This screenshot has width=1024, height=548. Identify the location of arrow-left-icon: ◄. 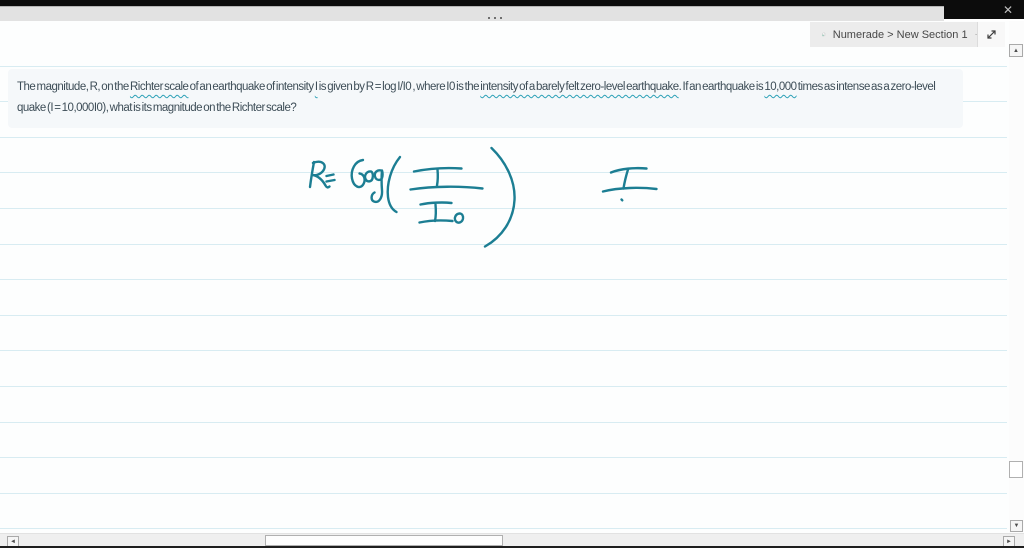
(13, 541).